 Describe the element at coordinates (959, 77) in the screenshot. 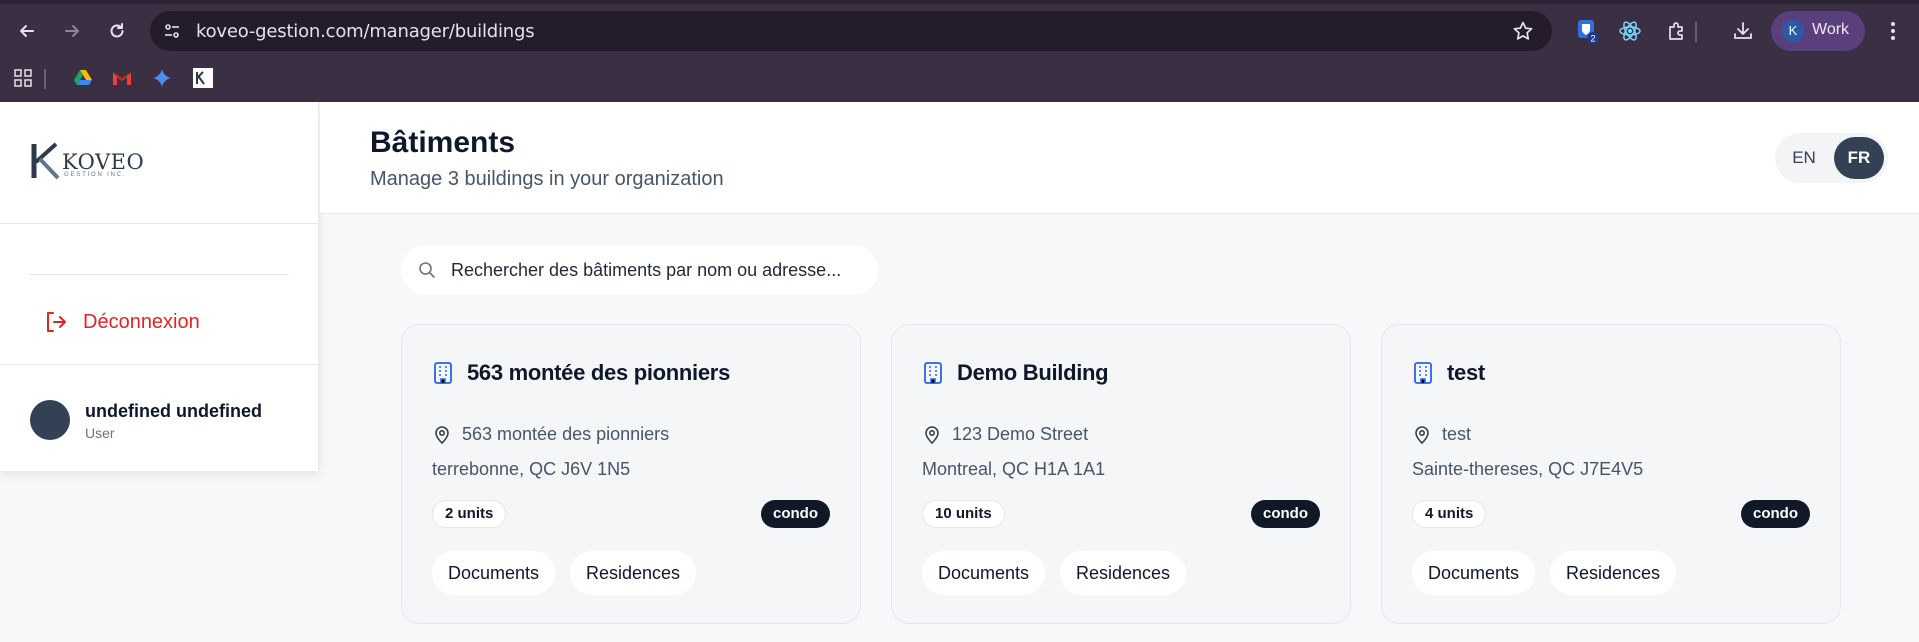

I see `bookmarks-bar` at that location.